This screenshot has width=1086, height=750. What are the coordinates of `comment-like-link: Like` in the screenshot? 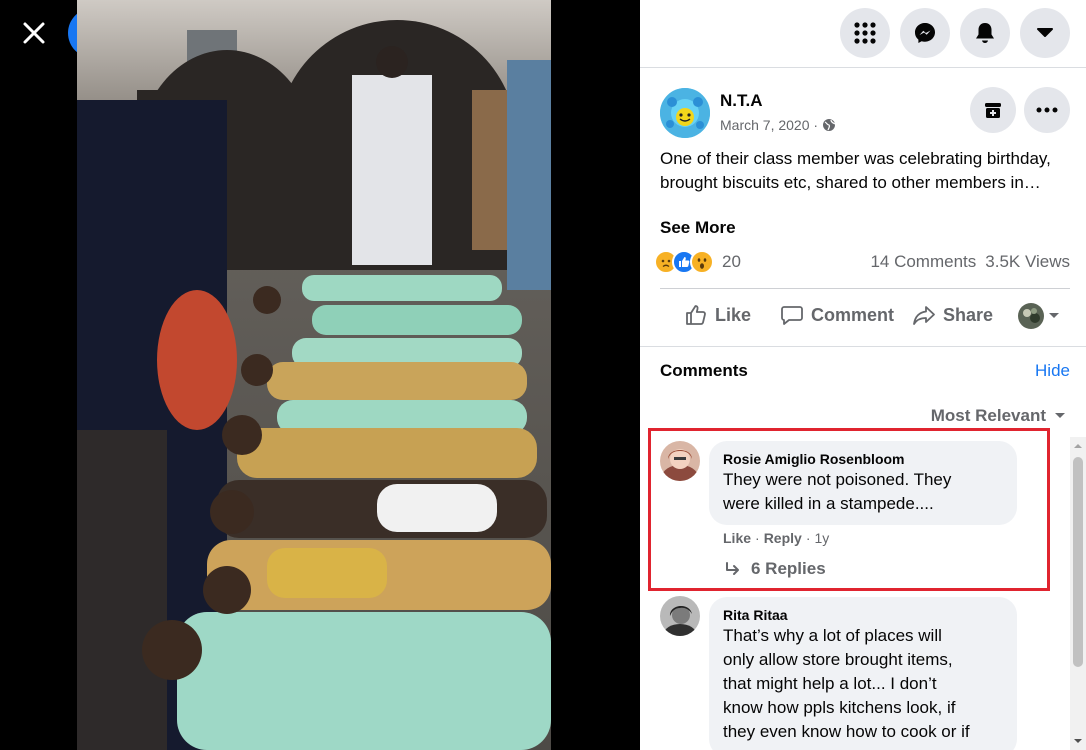 It's located at (737, 538).